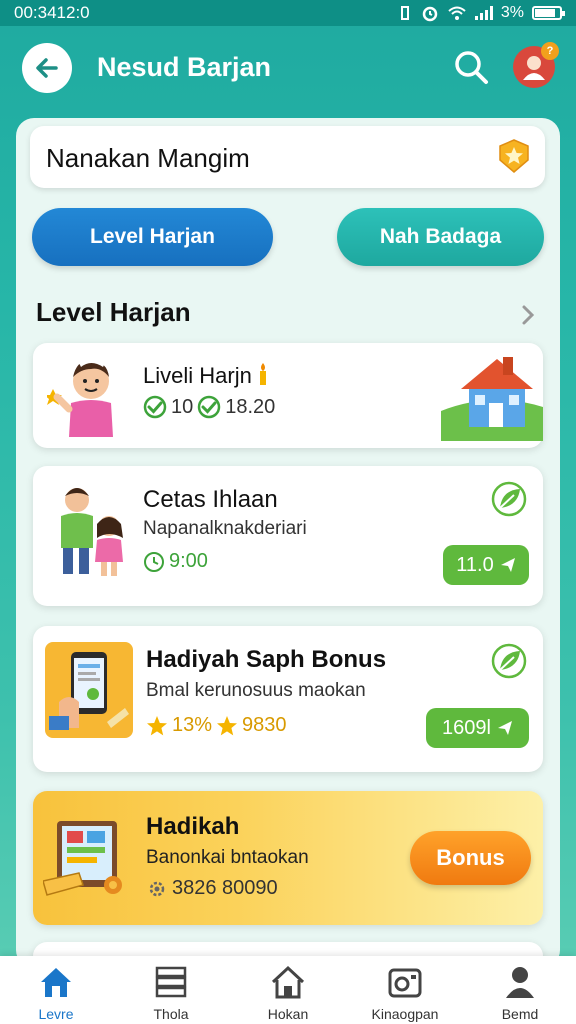  What do you see at coordinates (520, 1014) in the screenshot?
I see `nav-label: Bemd` at bounding box center [520, 1014].